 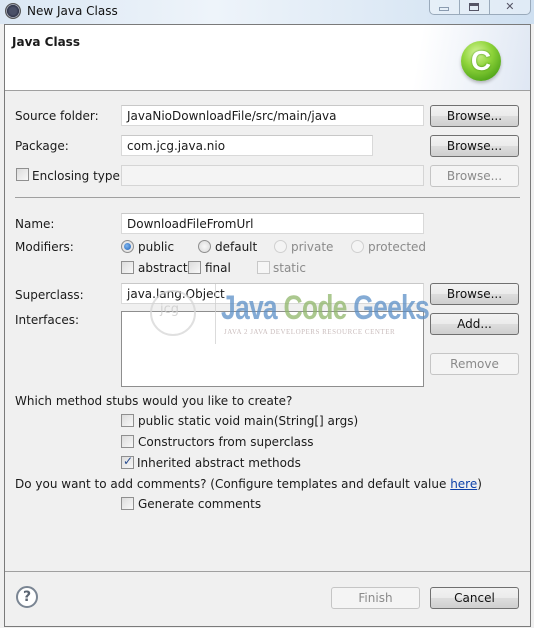 What do you see at coordinates (127, 461) in the screenshot?
I see `inherited-methods-checkbox` at bounding box center [127, 461].